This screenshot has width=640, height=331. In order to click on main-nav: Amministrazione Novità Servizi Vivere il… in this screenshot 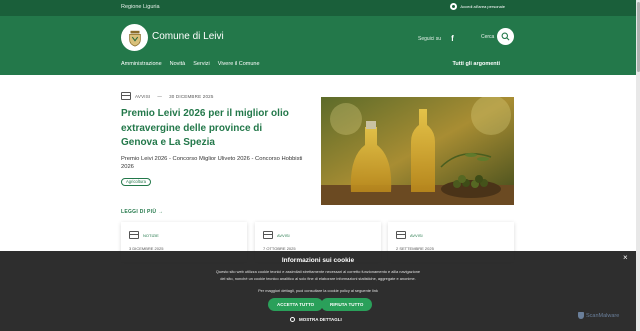, I will do `click(190, 64)`.